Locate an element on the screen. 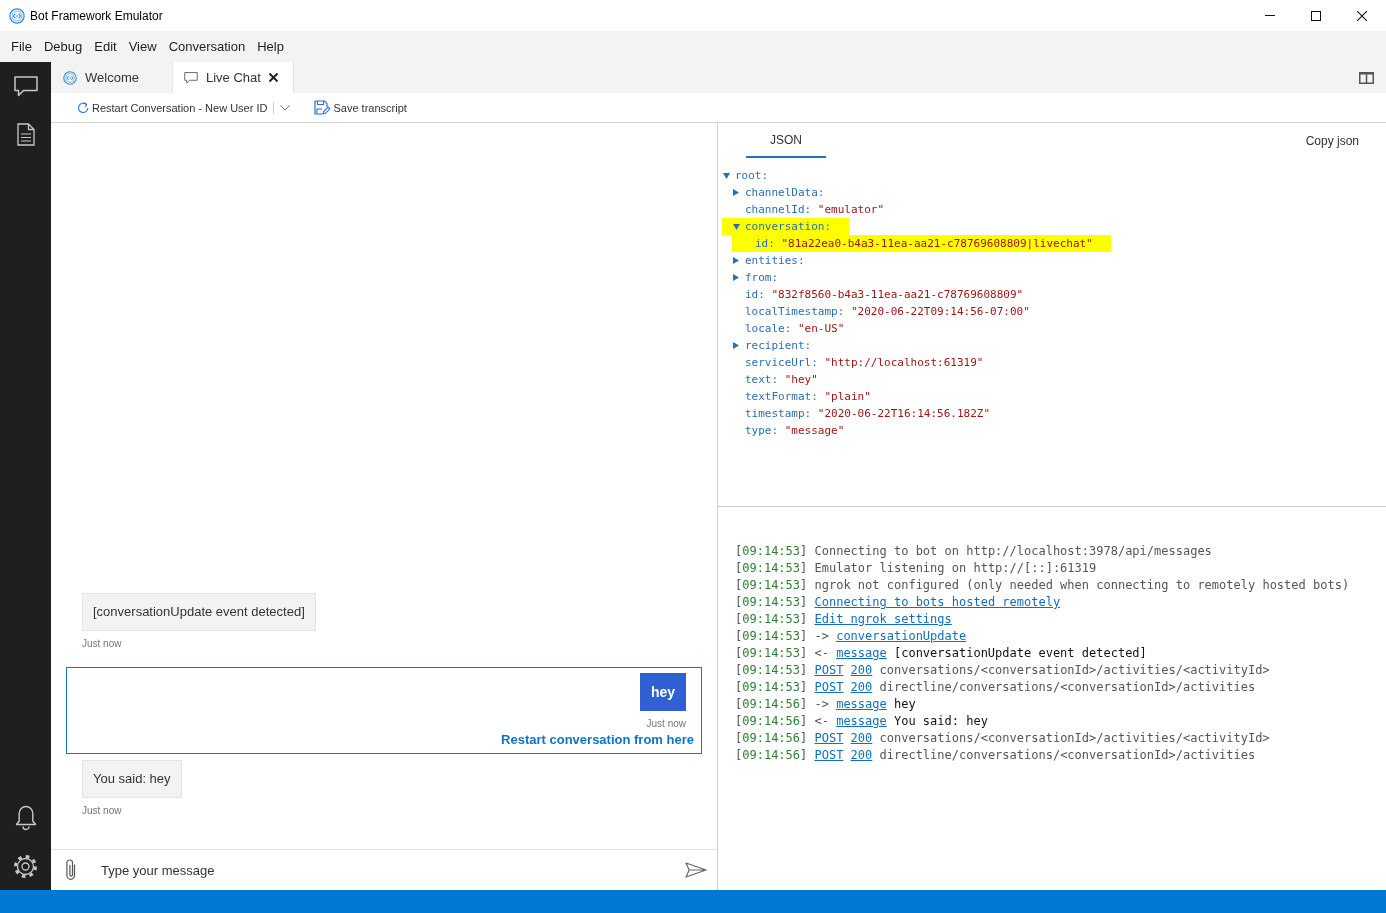 The width and height of the screenshot is (1386, 913). paperclip-icon is located at coordinates (71, 870).